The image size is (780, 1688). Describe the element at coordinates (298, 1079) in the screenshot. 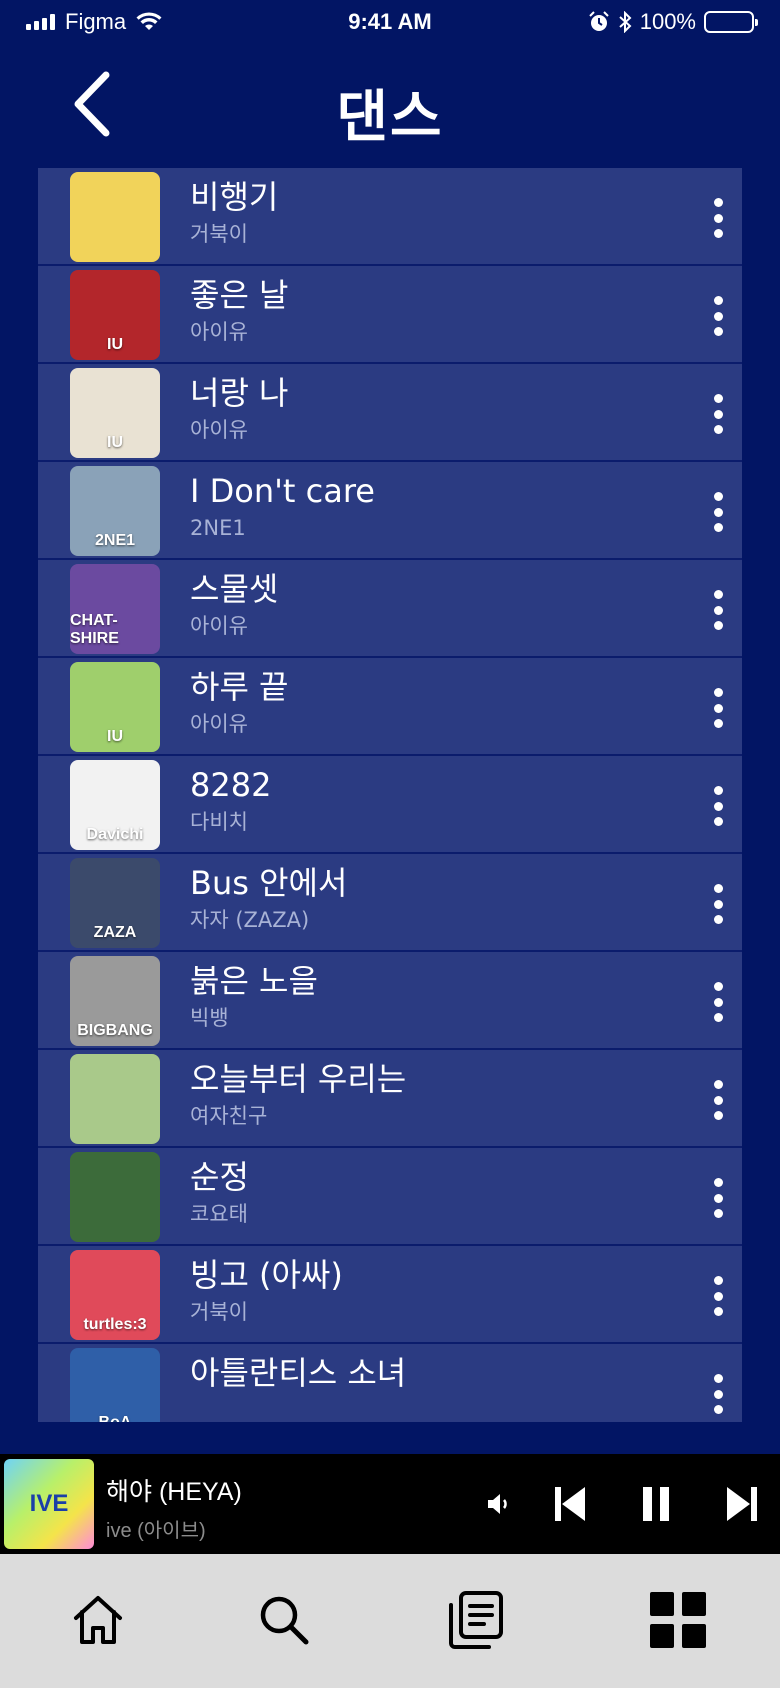

I see `song-title: 오늘부터 우리는` at that location.